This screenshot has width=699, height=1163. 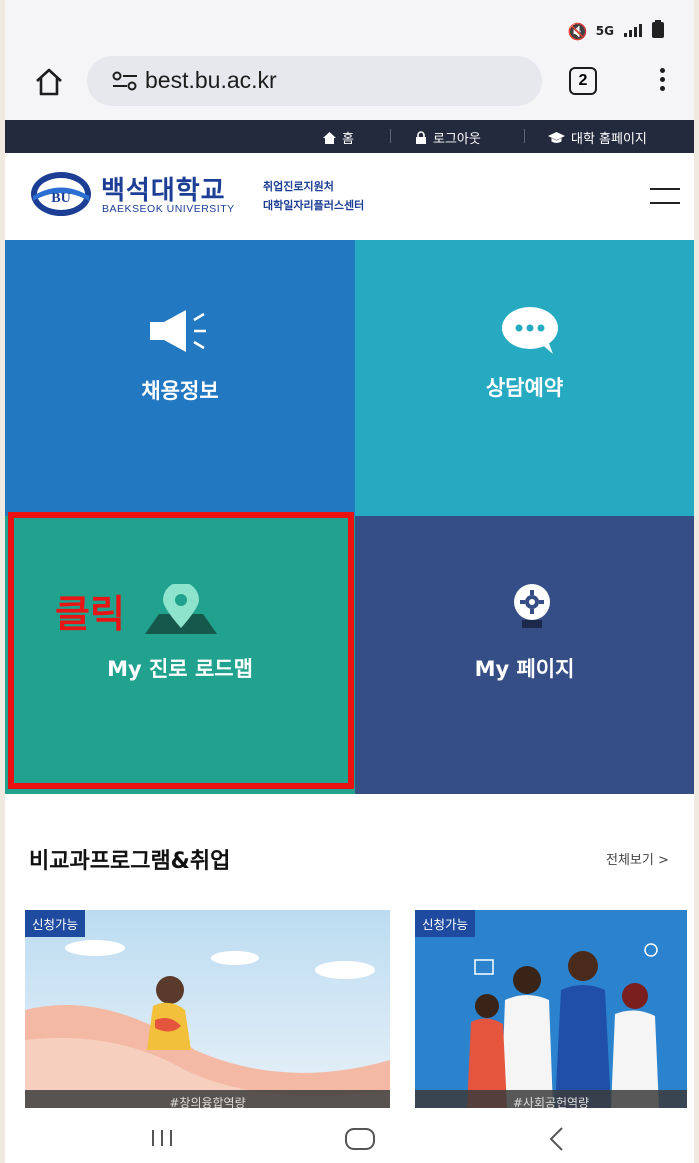 I want to click on mute-icon: 🔇, so click(x=577, y=31).